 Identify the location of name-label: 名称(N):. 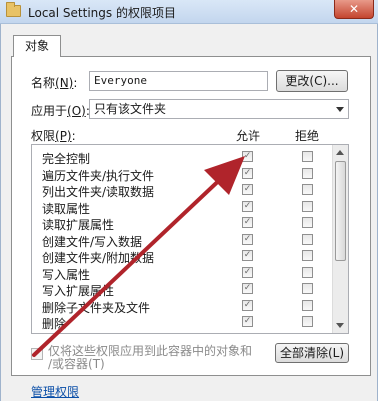
(54, 82).